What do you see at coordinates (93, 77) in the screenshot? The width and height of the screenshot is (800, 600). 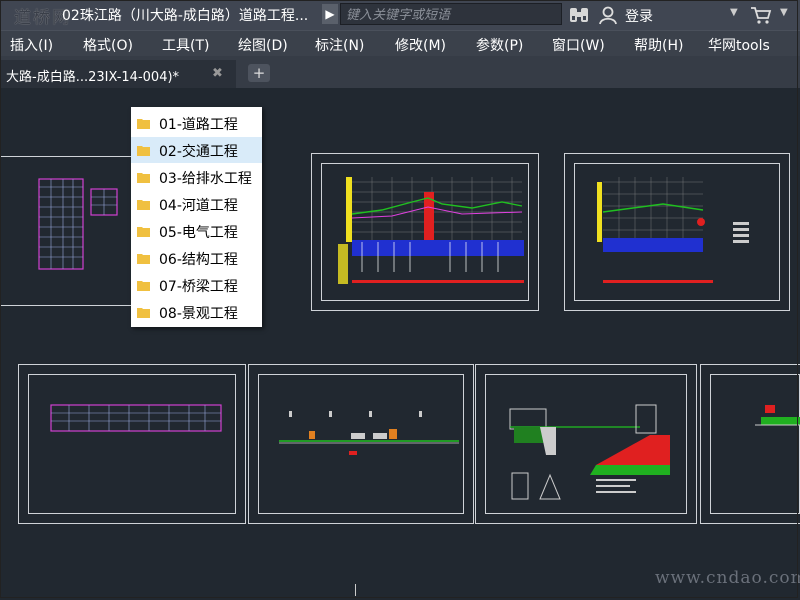 I see `tab-label: 大路-成白路...23IX-14-004)*` at bounding box center [93, 77].